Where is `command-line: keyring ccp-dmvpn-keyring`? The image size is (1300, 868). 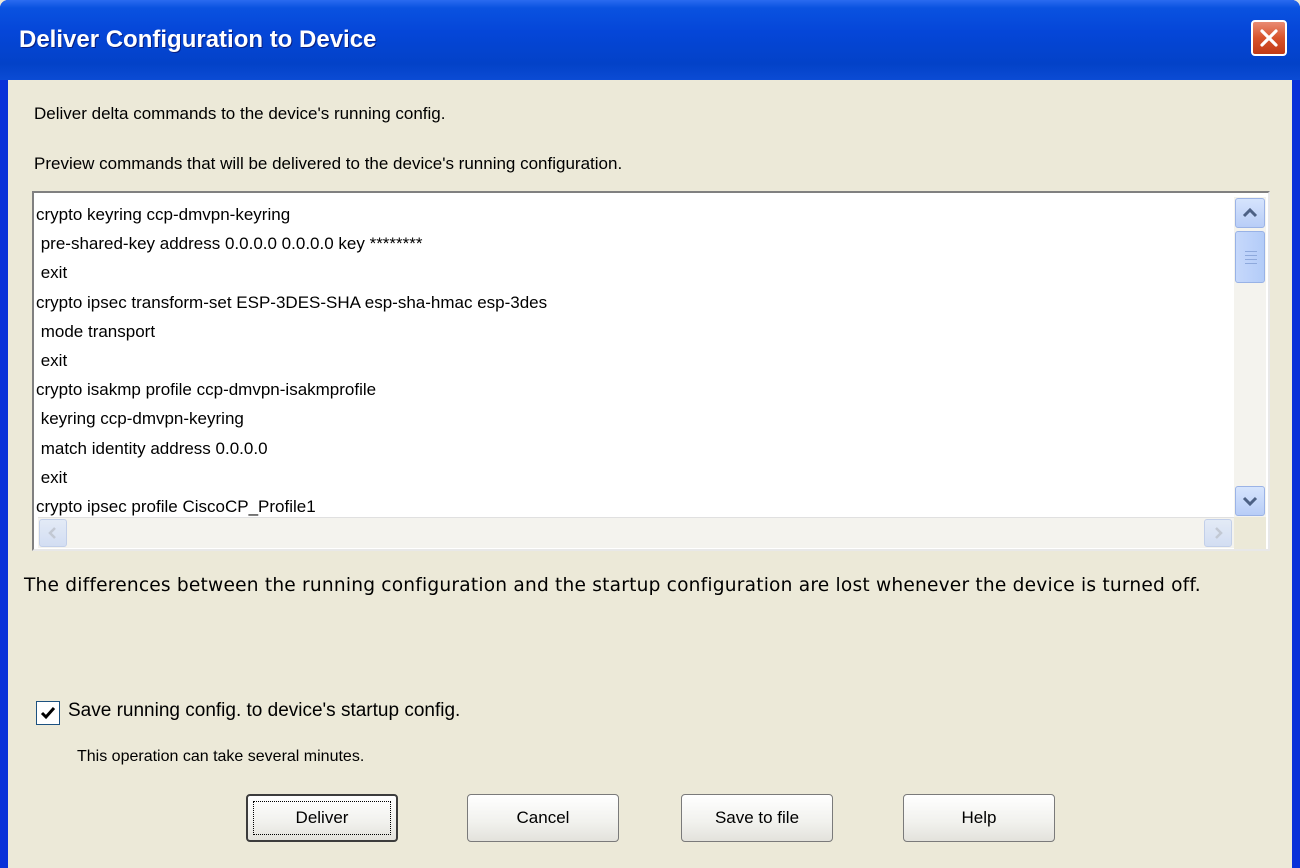
command-line: keyring ccp-dmvpn-keyring is located at coordinates (140, 419).